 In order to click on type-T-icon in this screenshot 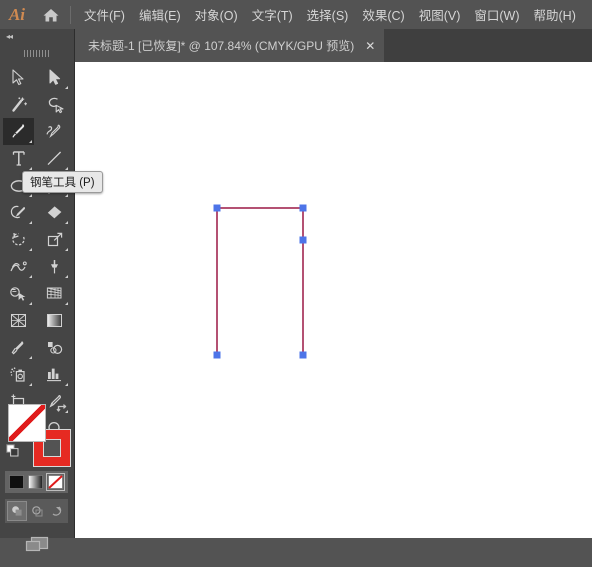, I will do `click(18, 158)`.